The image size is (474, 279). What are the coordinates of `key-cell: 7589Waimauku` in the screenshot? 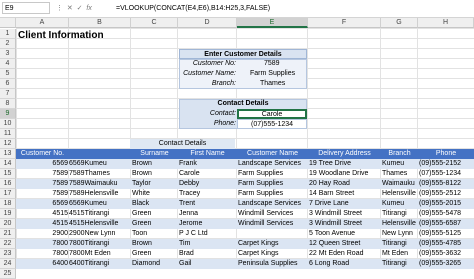 It's located at (99, 184).